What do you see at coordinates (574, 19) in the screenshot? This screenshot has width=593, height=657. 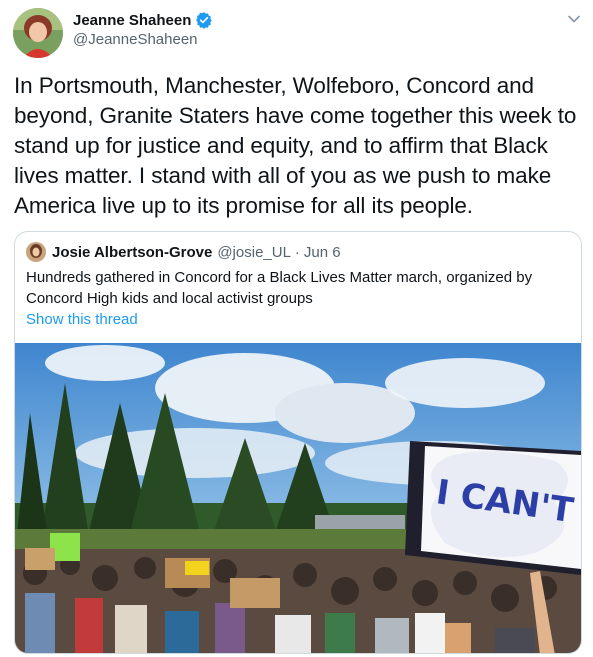 I see `chevron-down-icon` at bounding box center [574, 19].